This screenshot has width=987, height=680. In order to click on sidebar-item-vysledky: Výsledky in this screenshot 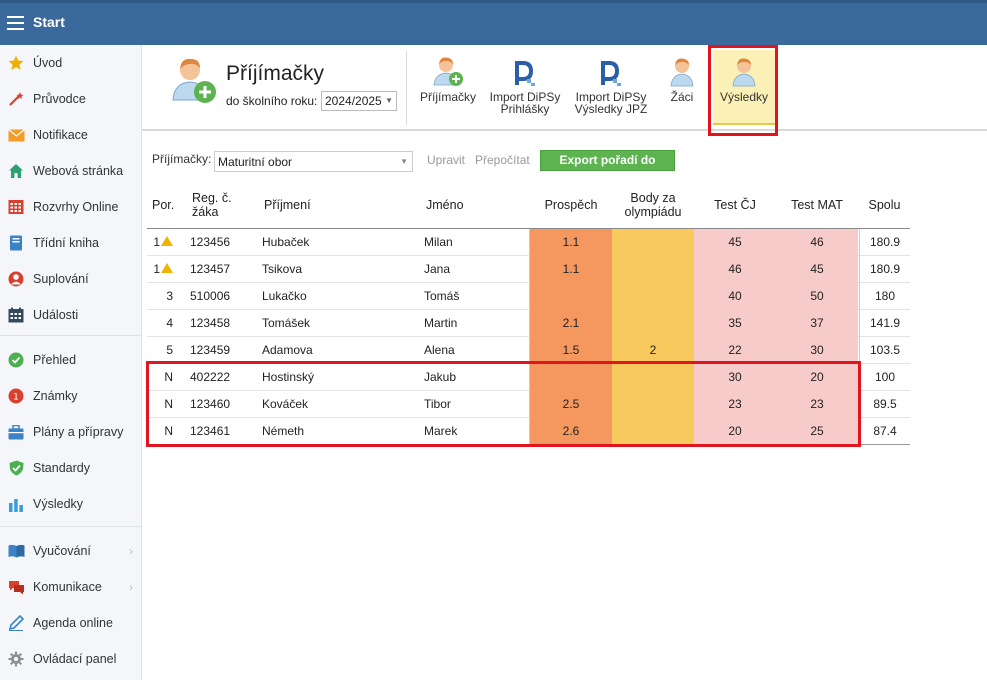, I will do `click(70, 504)`.